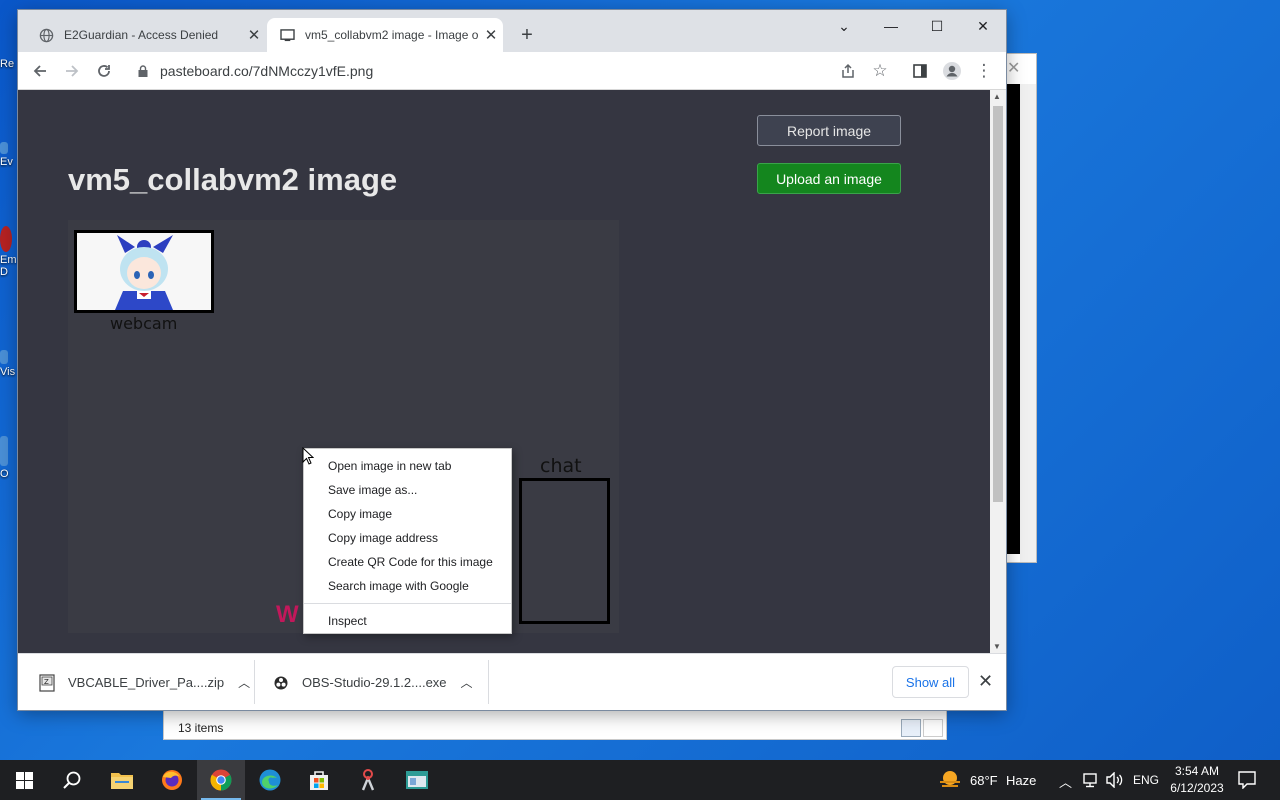  I want to click on divider, so click(254, 682).